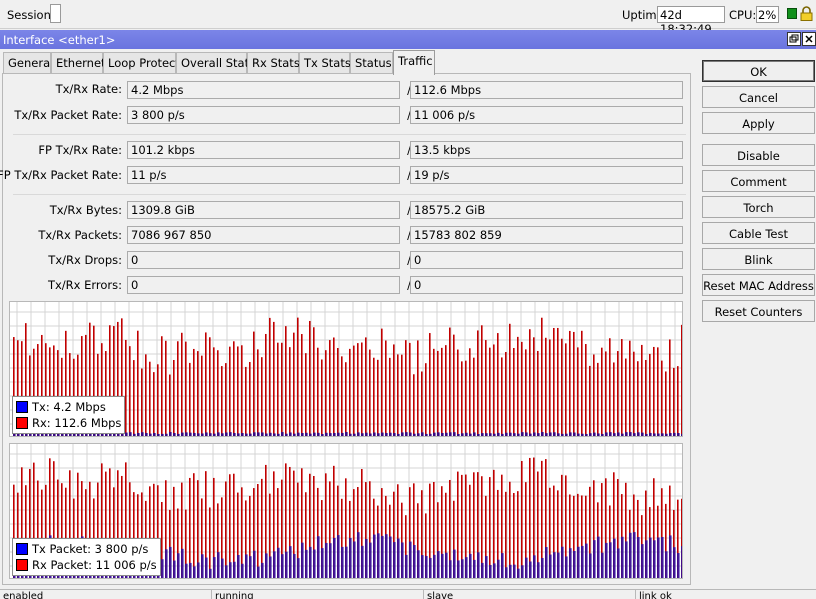  Describe the element at coordinates (758, 311) in the screenshot. I see `reset-counters-button: Reset Counters` at that location.